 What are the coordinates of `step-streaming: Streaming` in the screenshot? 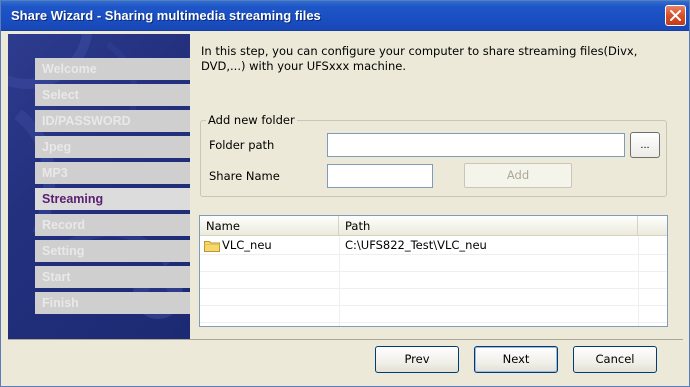 It's located at (112, 199).